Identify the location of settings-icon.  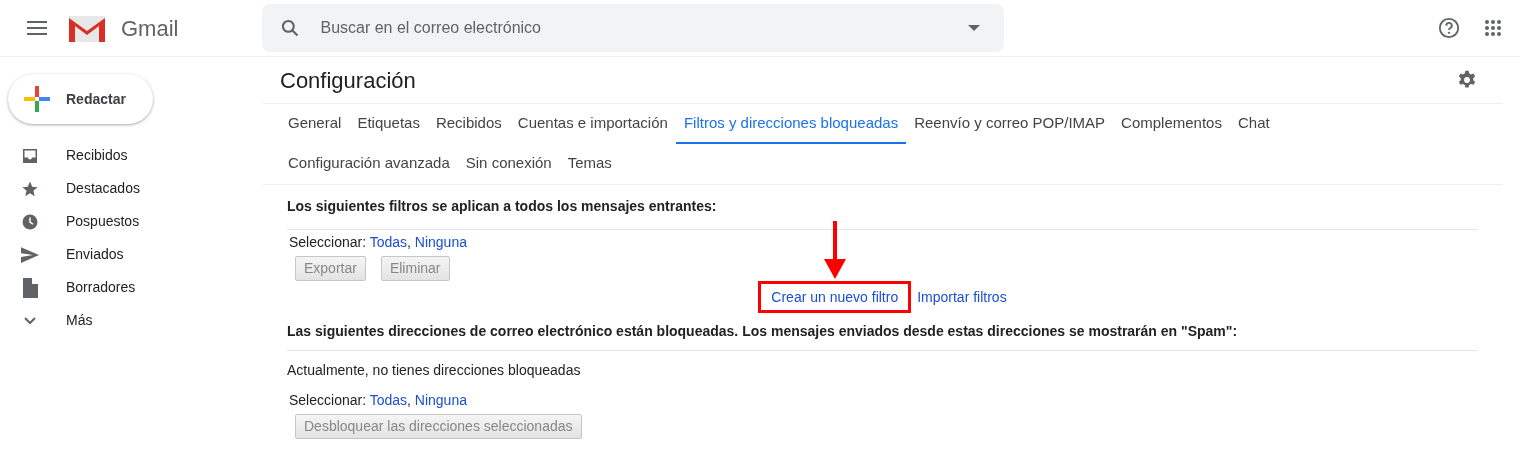
(1467, 80).